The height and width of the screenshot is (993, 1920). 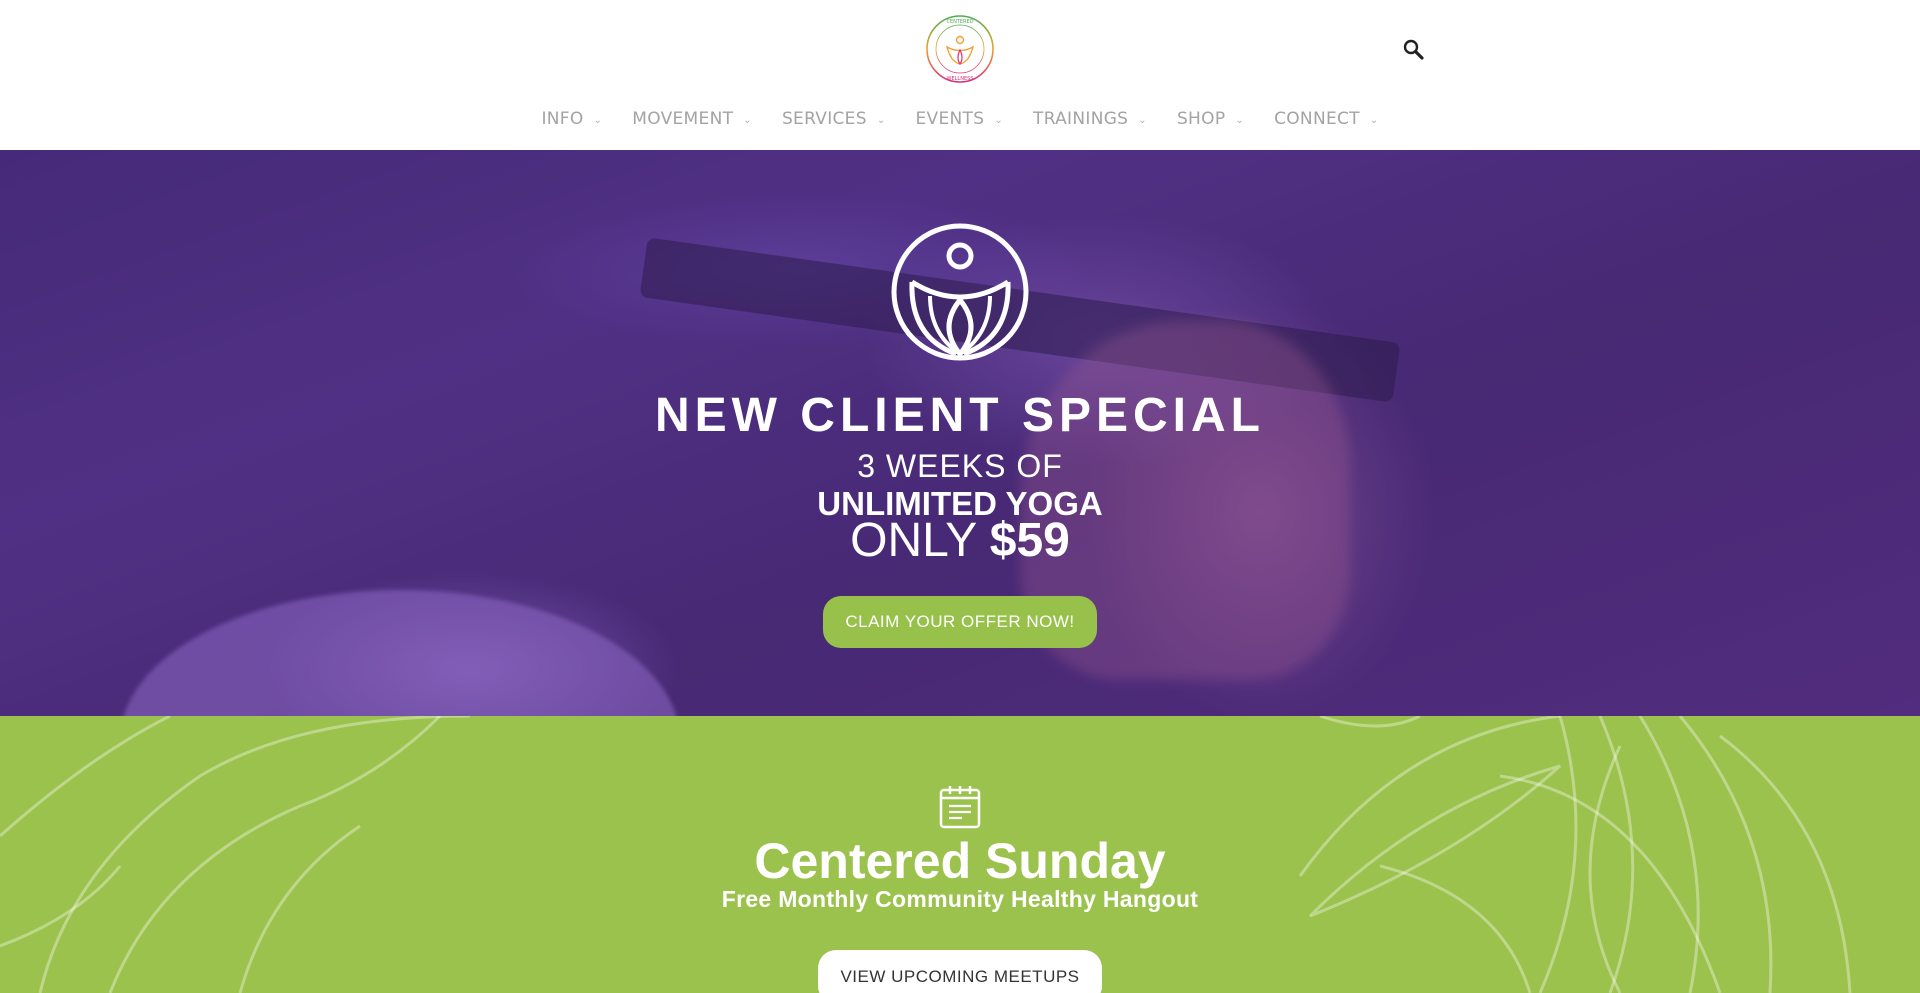 What do you see at coordinates (959, 22) in the screenshot?
I see `svg-text: CENTERED` at bounding box center [959, 22].